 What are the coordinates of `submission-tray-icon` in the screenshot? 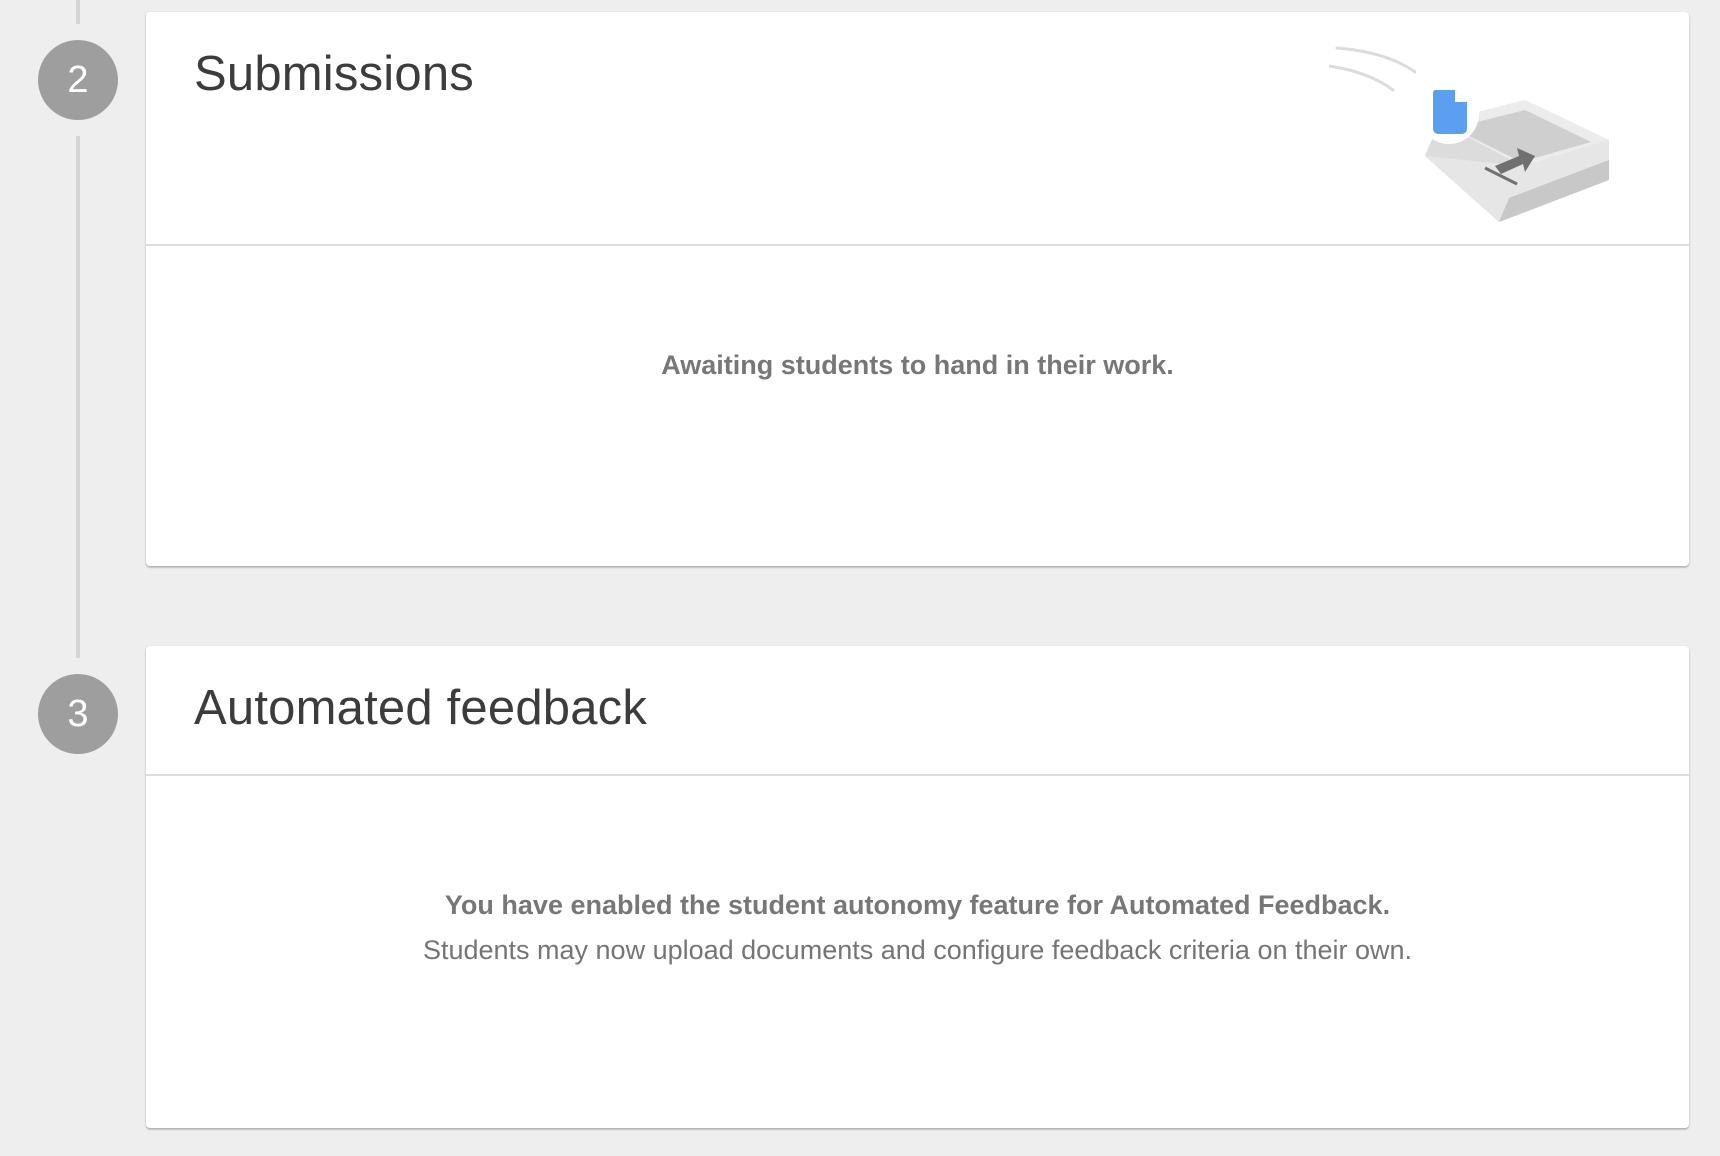 It's located at (1469, 134).